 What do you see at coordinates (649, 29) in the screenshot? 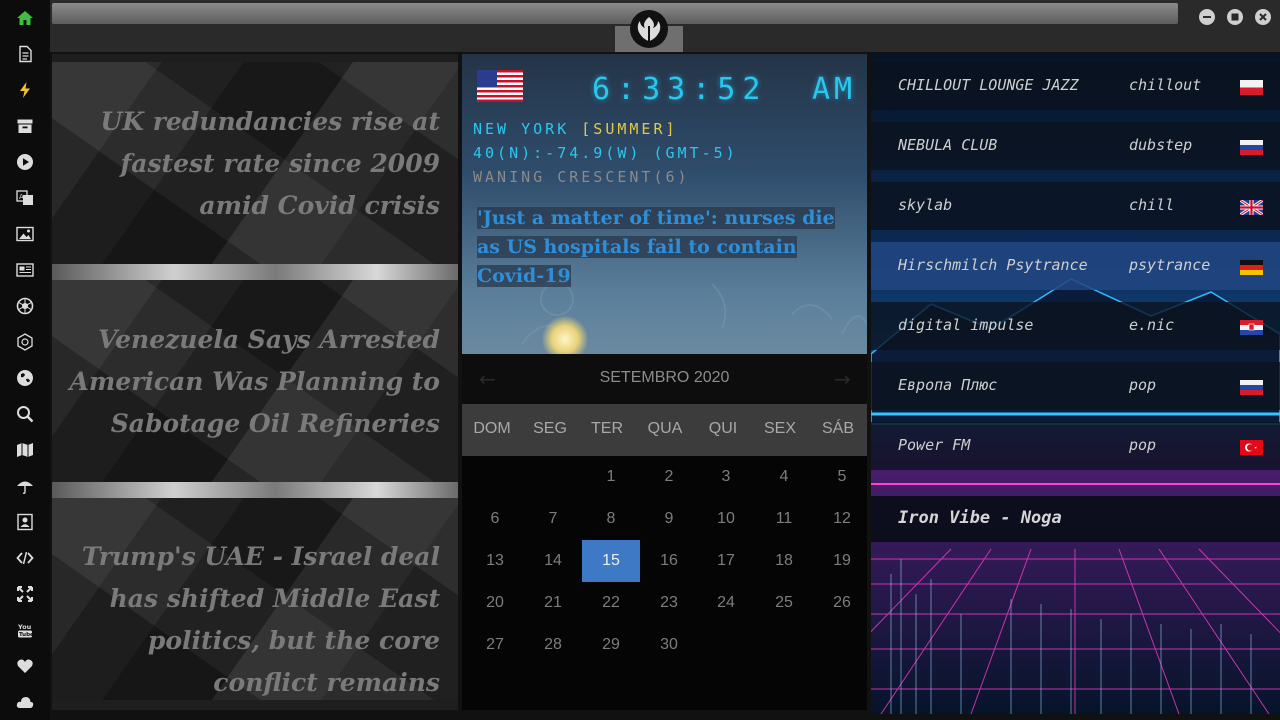
I see `rebel-logo-icon` at bounding box center [649, 29].